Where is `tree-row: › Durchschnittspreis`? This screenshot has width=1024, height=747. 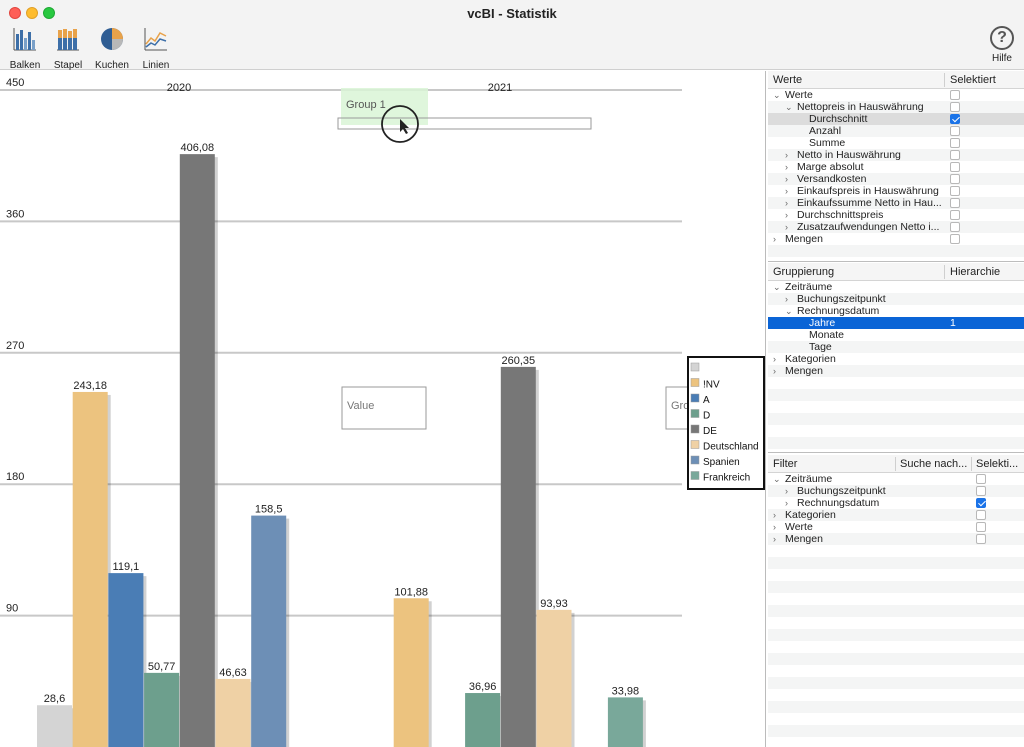
tree-row: › Durchschnittspreis is located at coordinates (896, 215).